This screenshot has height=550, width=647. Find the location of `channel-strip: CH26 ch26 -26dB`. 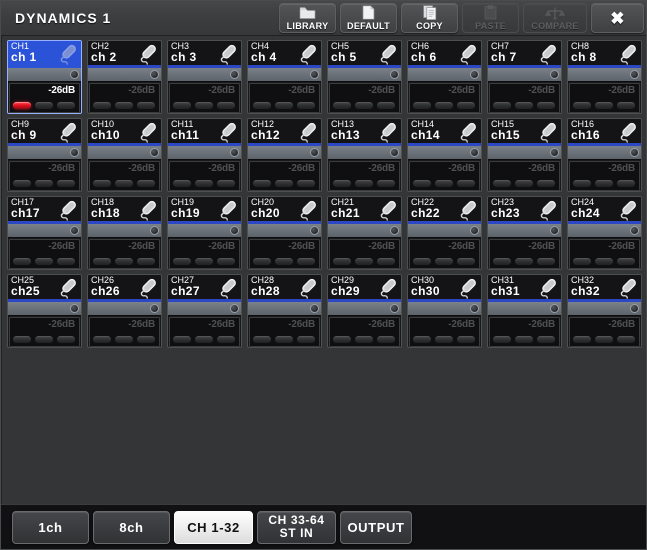

channel-strip: CH26 ch26 -26dB is located at coordinates (124, 311).